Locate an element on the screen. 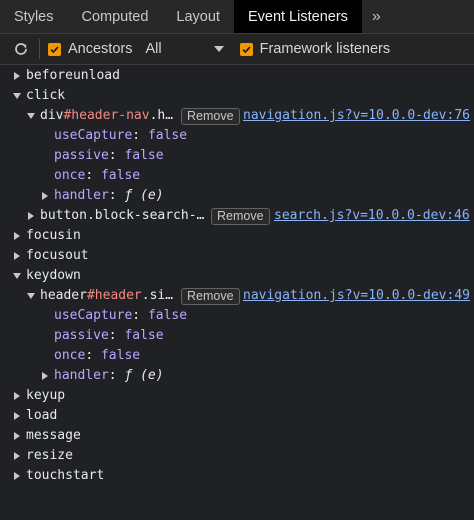 This screenshot has width=474, height=520. event-row-focusin: focusin is located at coordinates (237, 236).